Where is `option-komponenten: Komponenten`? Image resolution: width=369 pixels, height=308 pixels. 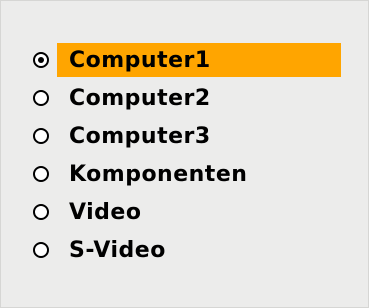
option-komponenten: Komponenten is located at coordinates (185, 174).